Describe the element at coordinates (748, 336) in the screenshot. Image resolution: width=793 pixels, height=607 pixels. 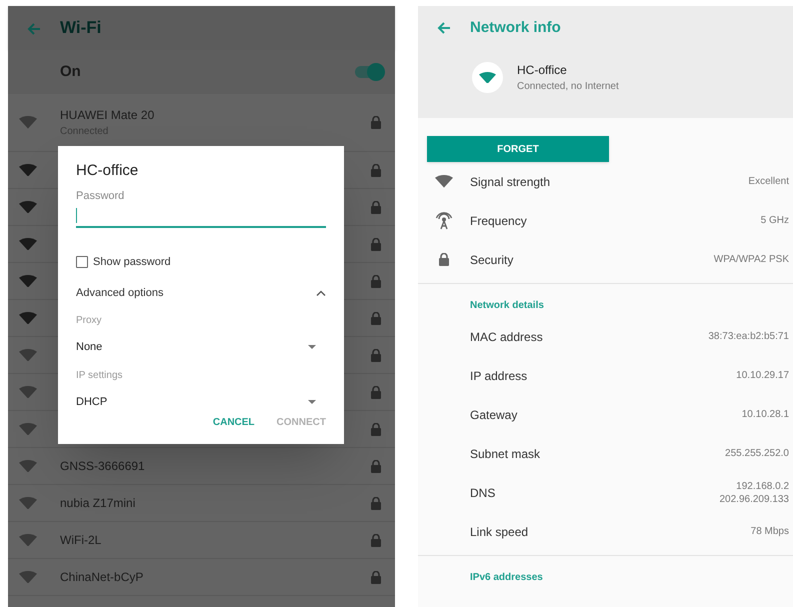
I see `detail-value: 38:73:ea:b2:b5:71` at that location.